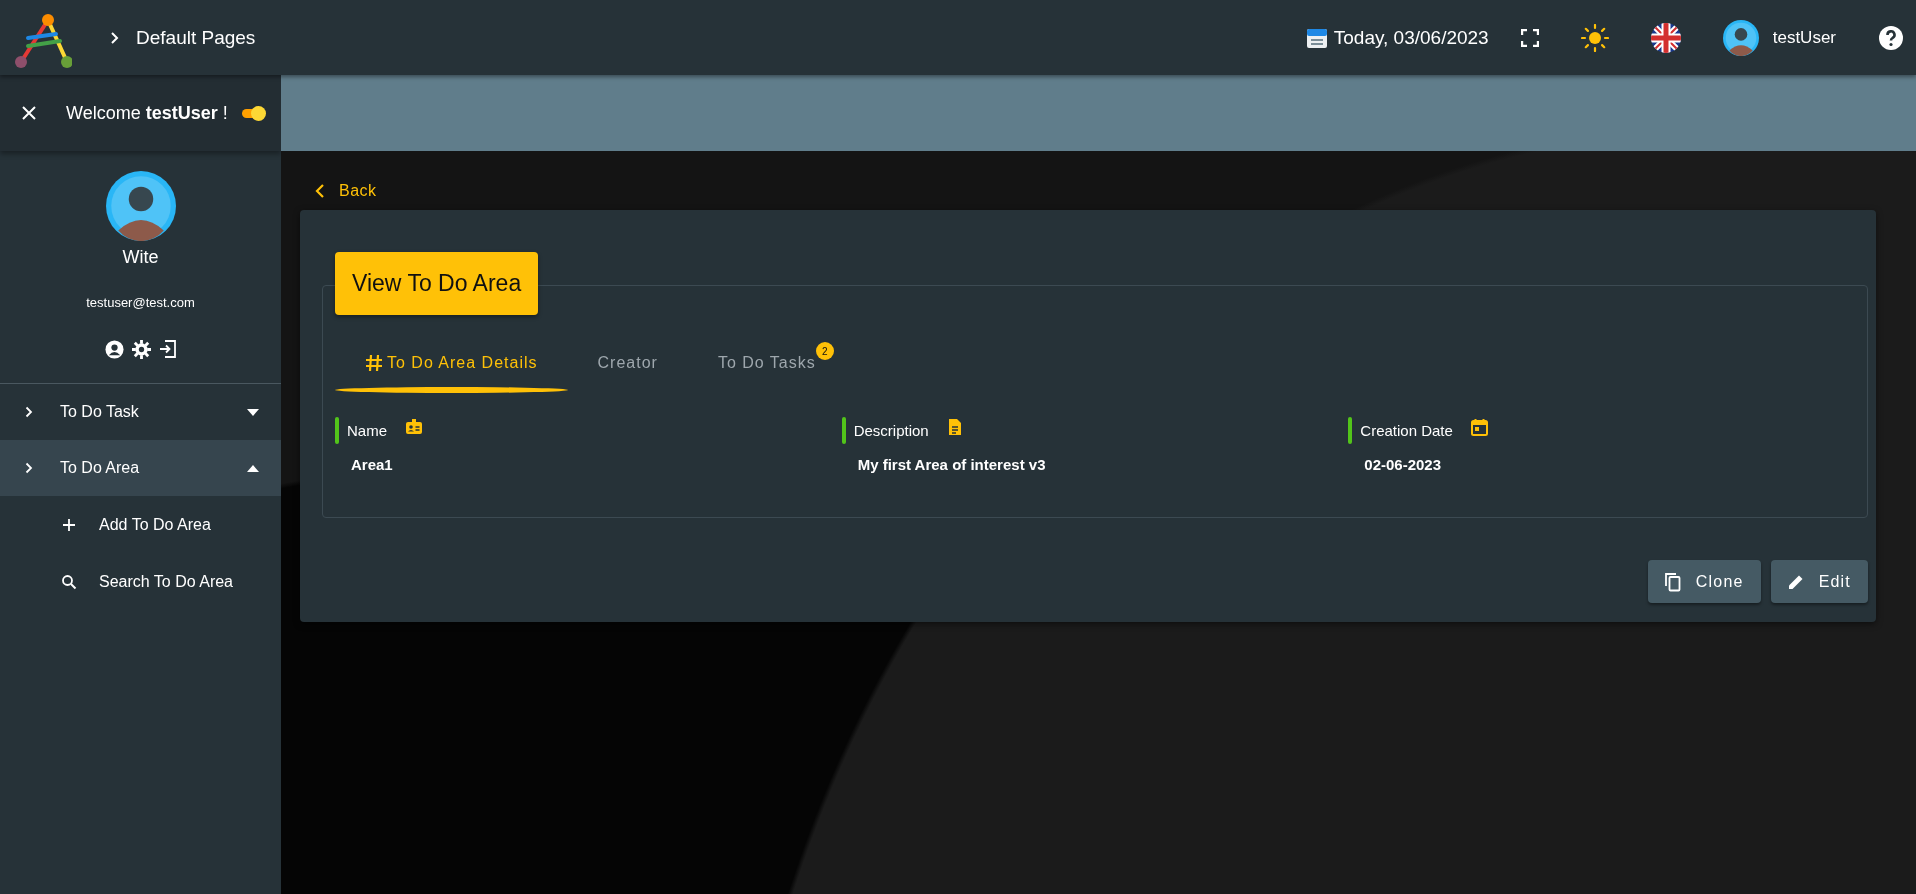  I want to click on field-value: 02-06-2023, so click(1403, 464).